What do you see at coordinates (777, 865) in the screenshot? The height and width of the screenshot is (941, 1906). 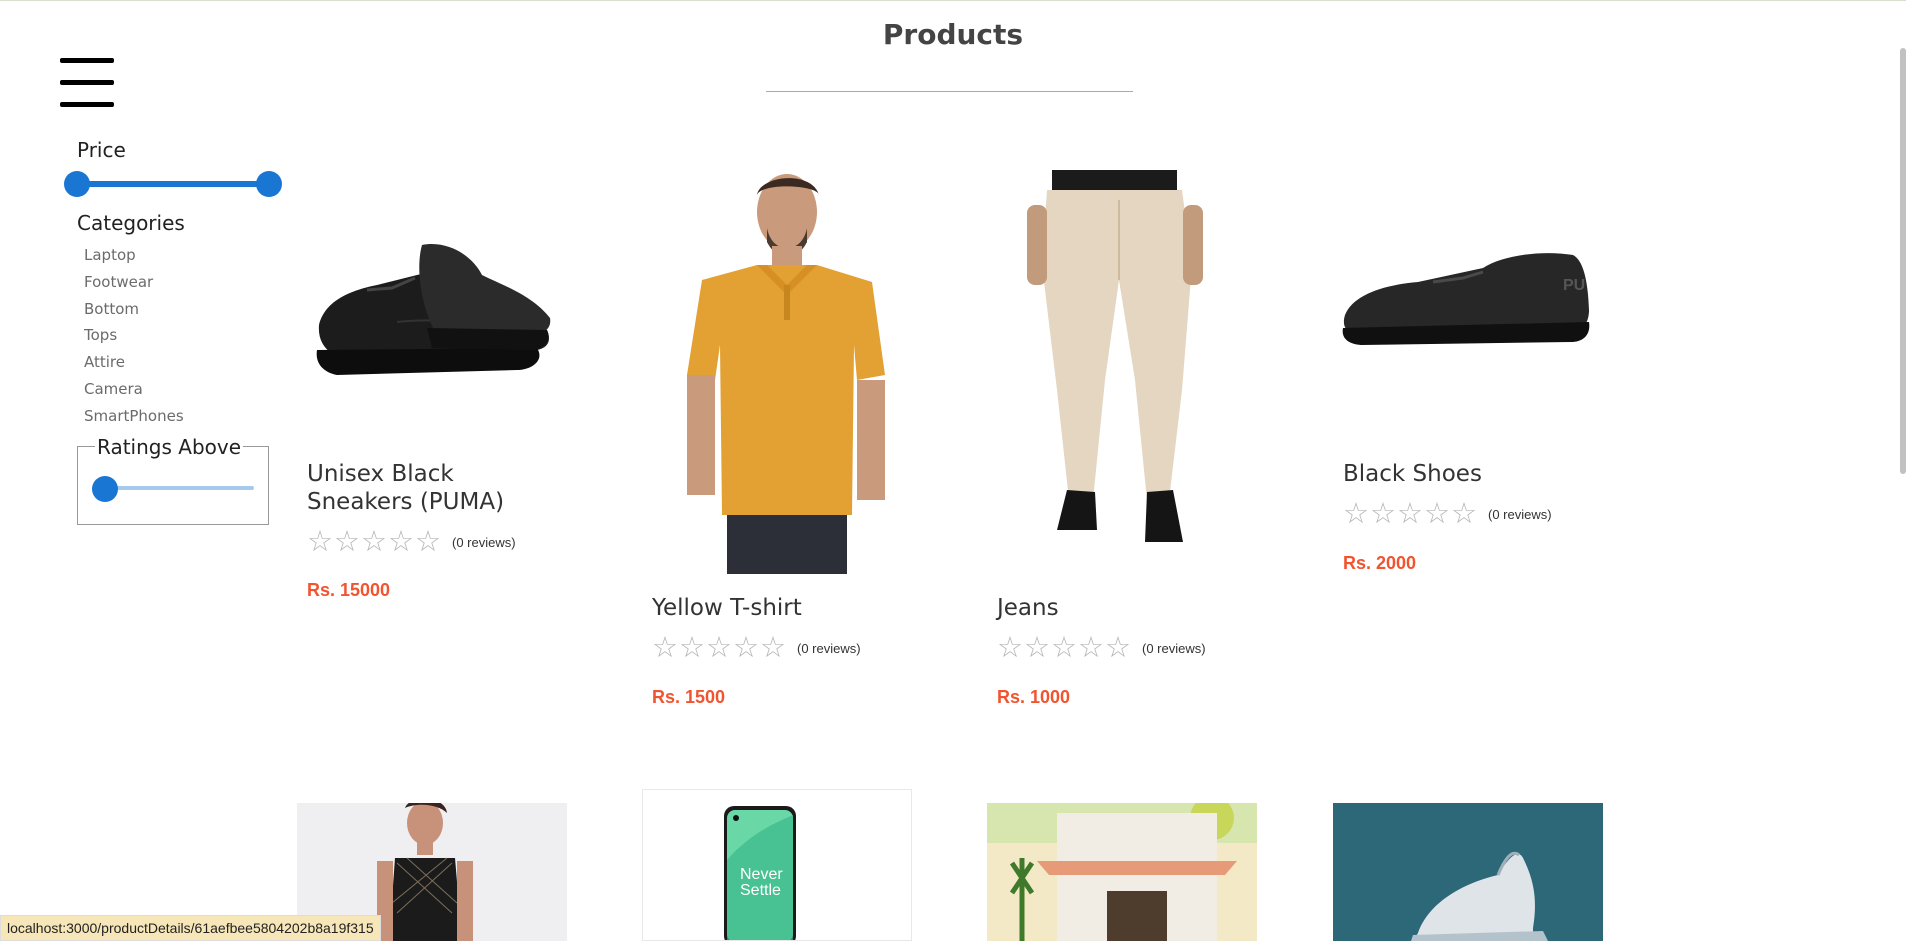 I see `product-card: Never Settle` at bounding box center [777, 865].